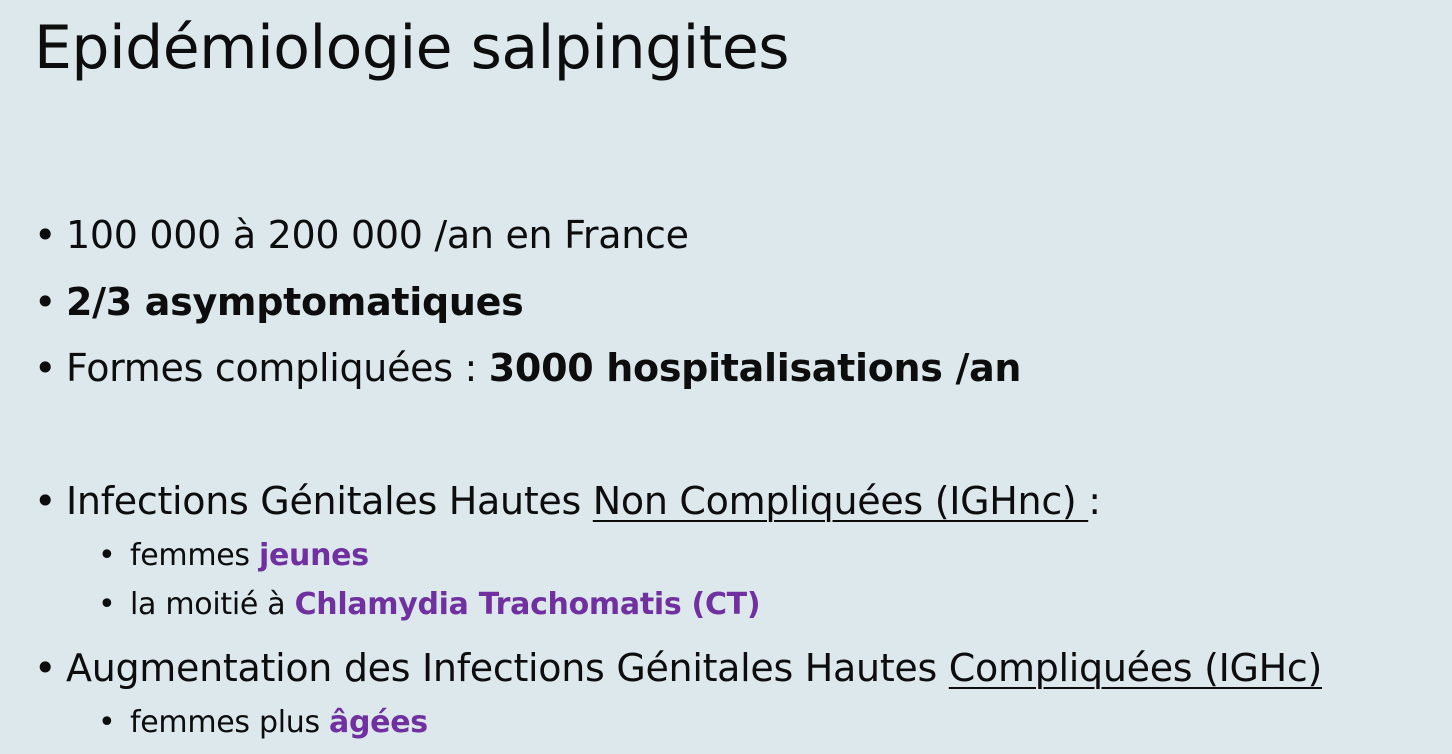  I want to click on subbullet-highlight: Chlamydia Trachomatis (CT), so click(527, 604).